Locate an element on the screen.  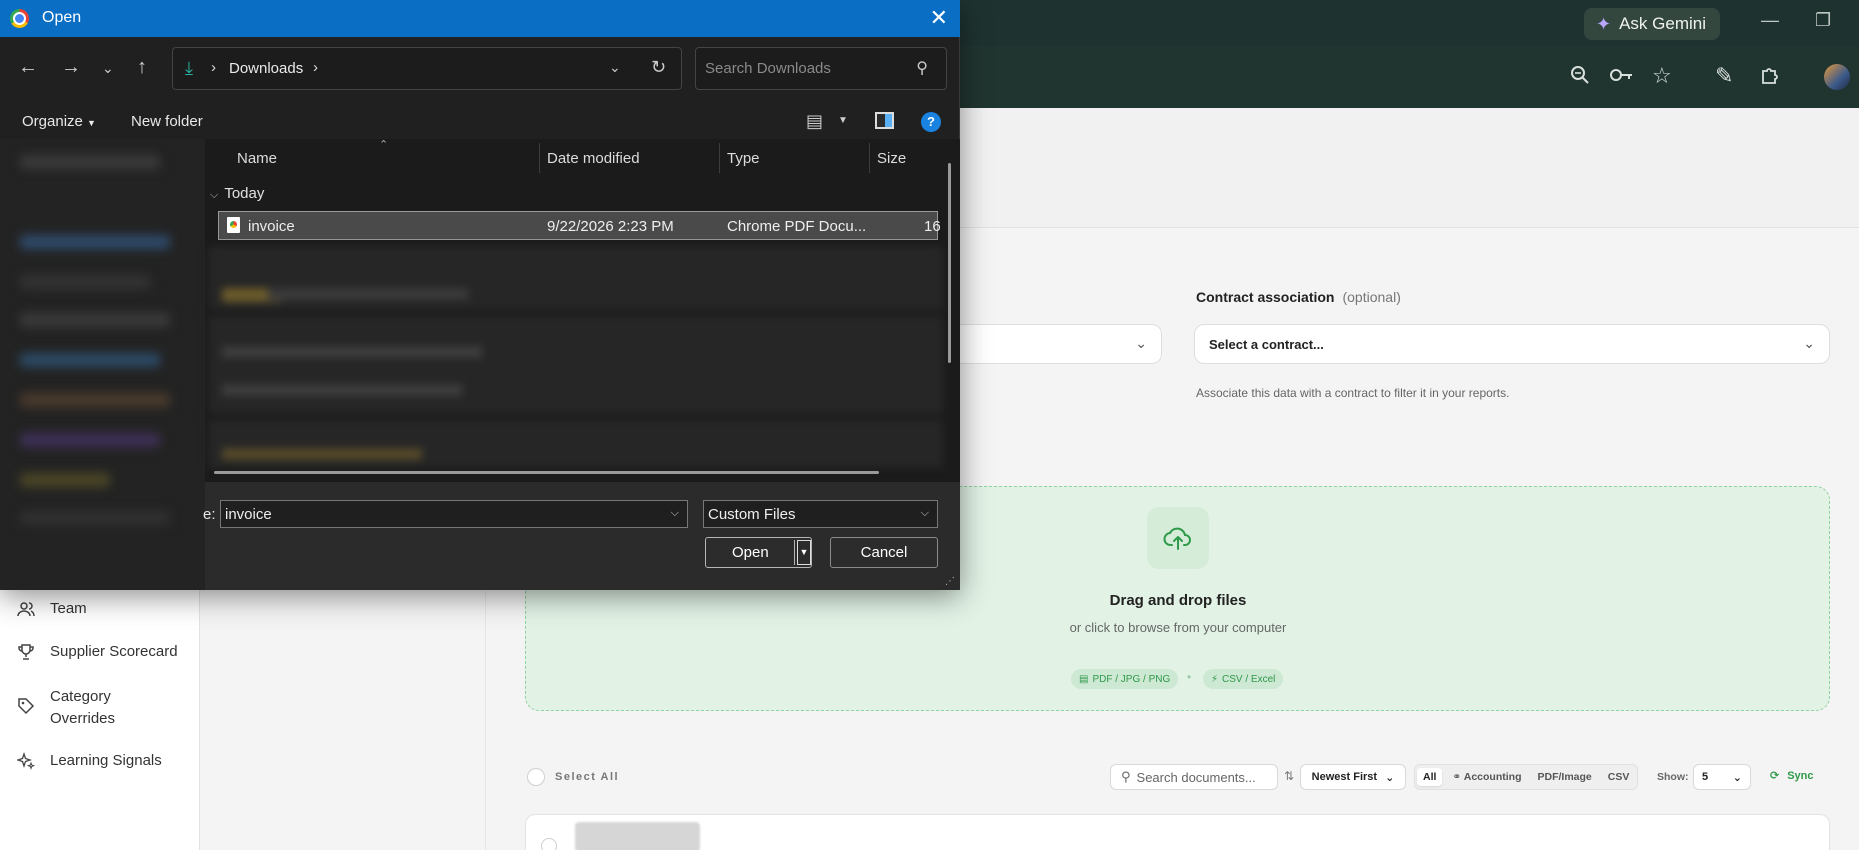
group-header-today: ⌵ Today is located at coordinates (237, 193).